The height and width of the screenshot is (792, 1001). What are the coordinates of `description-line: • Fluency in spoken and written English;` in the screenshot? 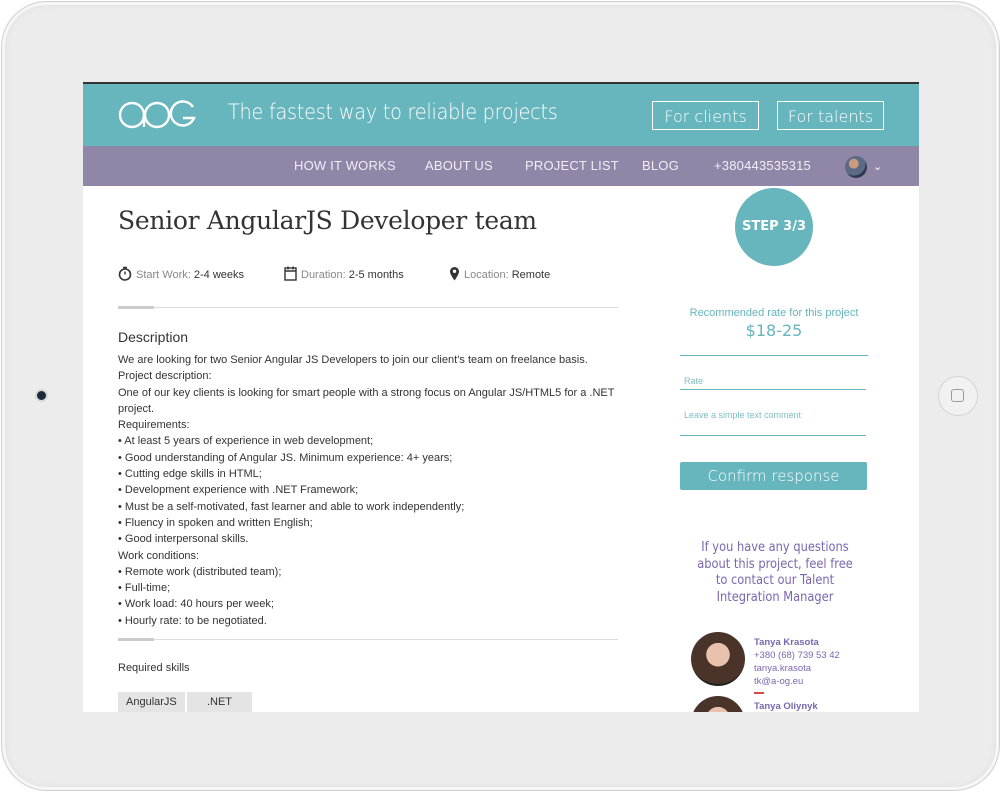 It's located at (215, 522).